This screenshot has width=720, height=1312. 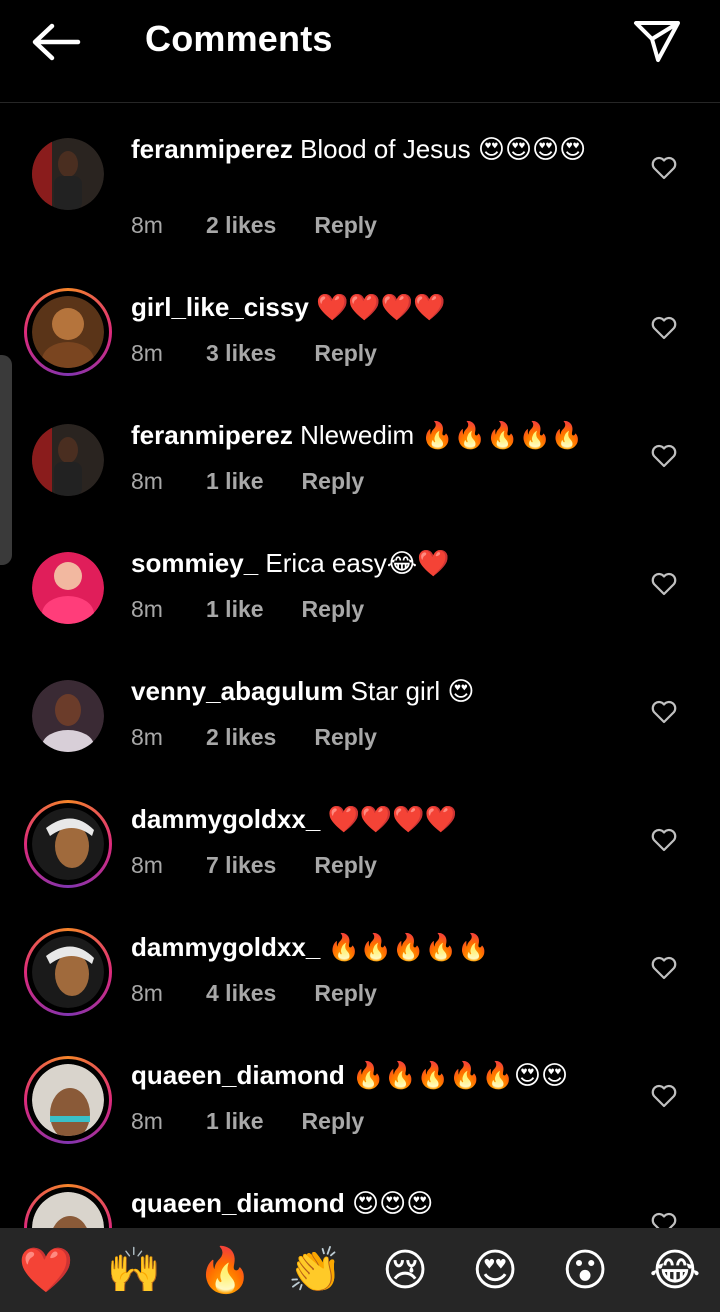 What do you see at coordinates (675, 1271) in the screenshot?
I see `reaction-laugh-button: 😂` at bounding box center [675, 1271].